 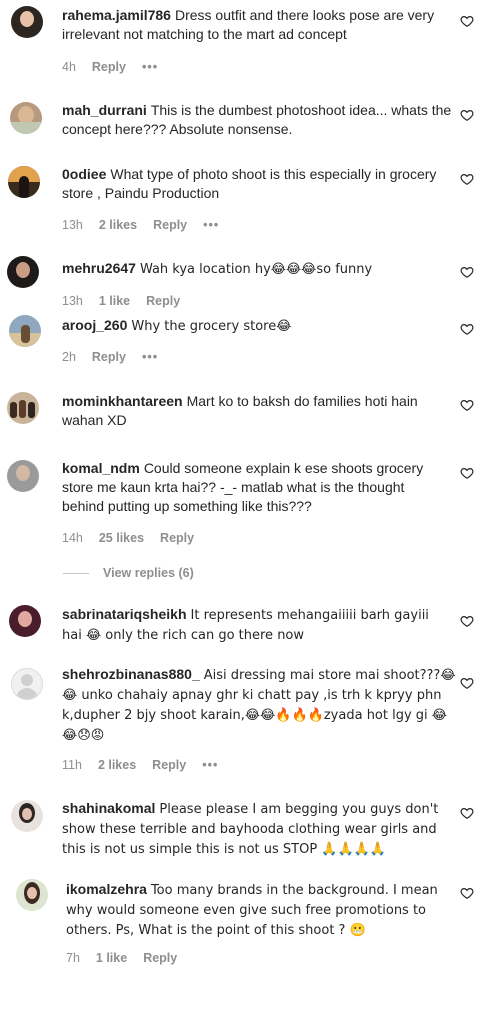 What do you see at coordinates (76, 574) in the screenshot?
I see `divider` at bounding box center [76, 574].